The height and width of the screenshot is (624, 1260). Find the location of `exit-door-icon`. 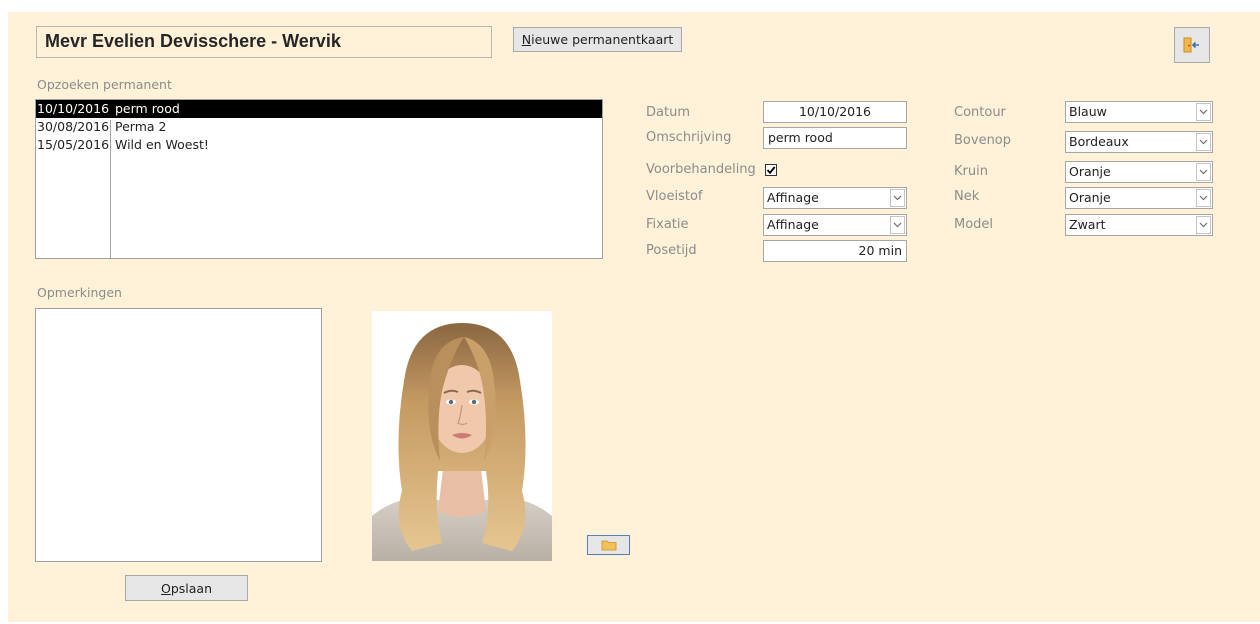

exit-door-icon is located at coordinates (1192, 45).